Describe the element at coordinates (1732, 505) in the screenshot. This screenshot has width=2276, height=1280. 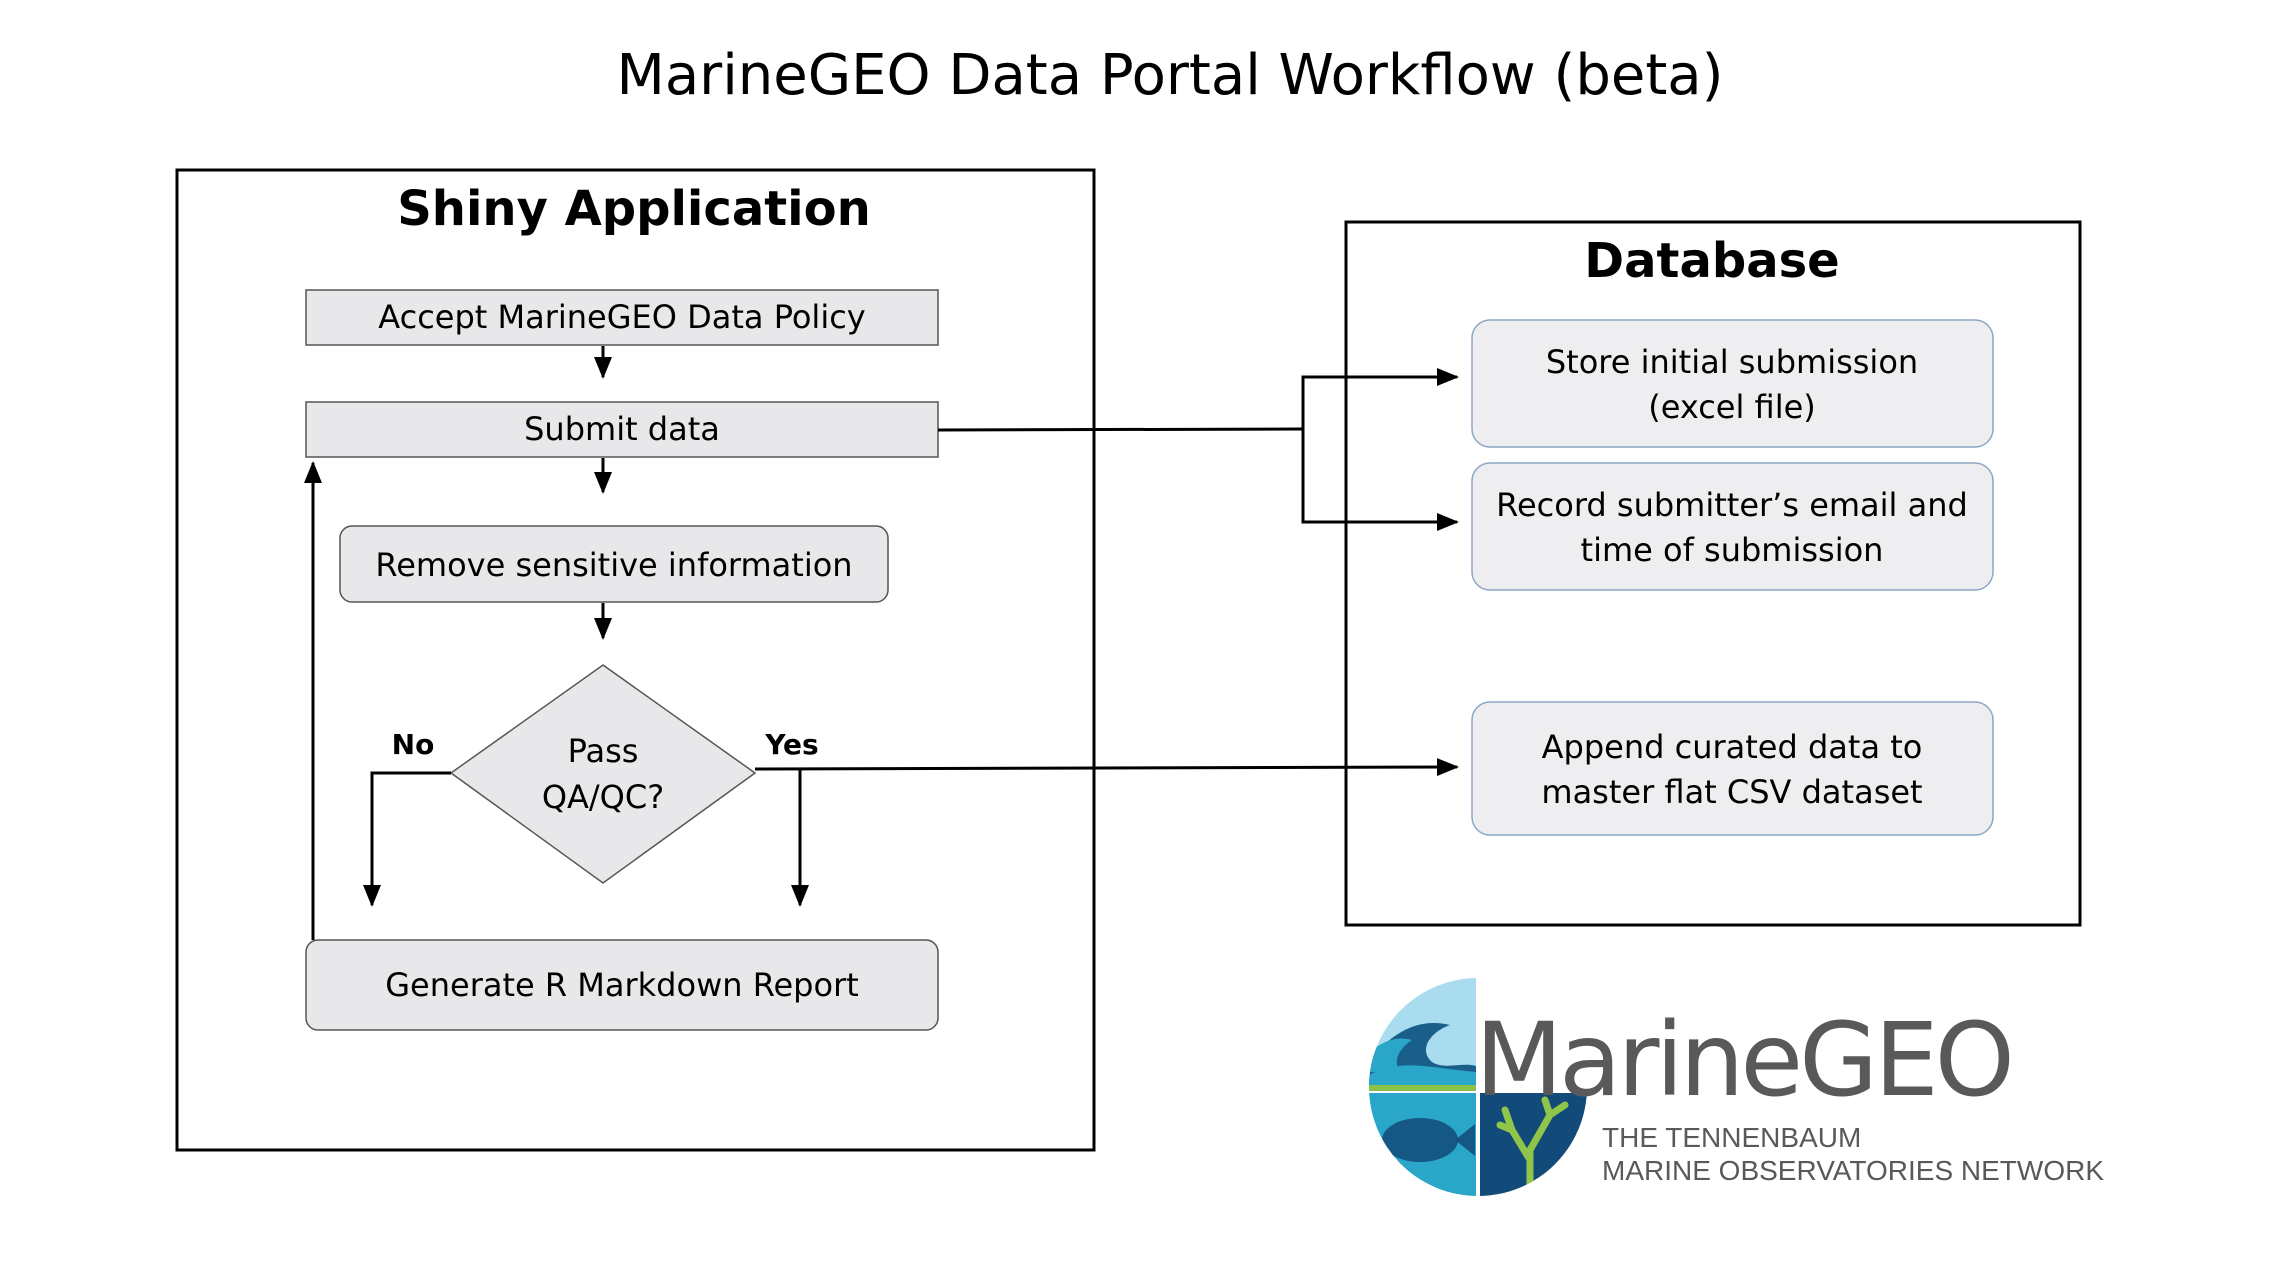
I see `node-record-email-line-1: Record submitter’s email and` at that location.